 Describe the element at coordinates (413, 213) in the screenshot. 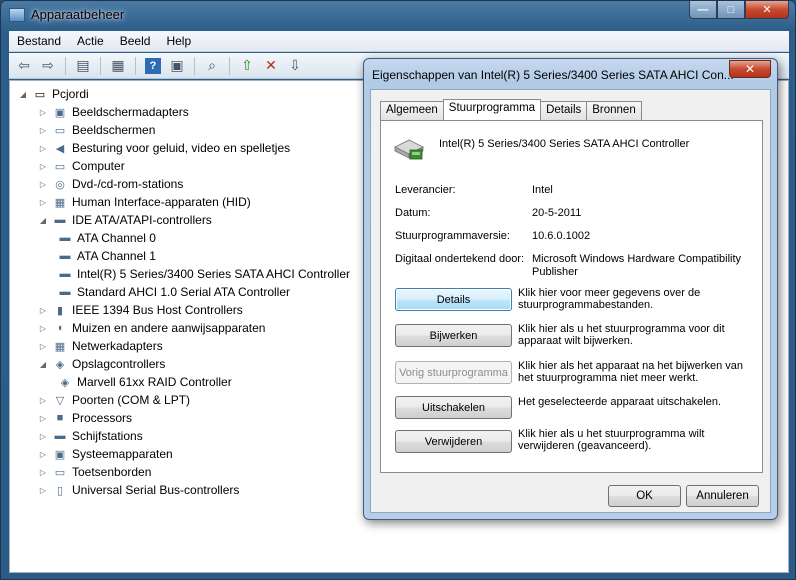

I see `date-label: Datum:` at that location.